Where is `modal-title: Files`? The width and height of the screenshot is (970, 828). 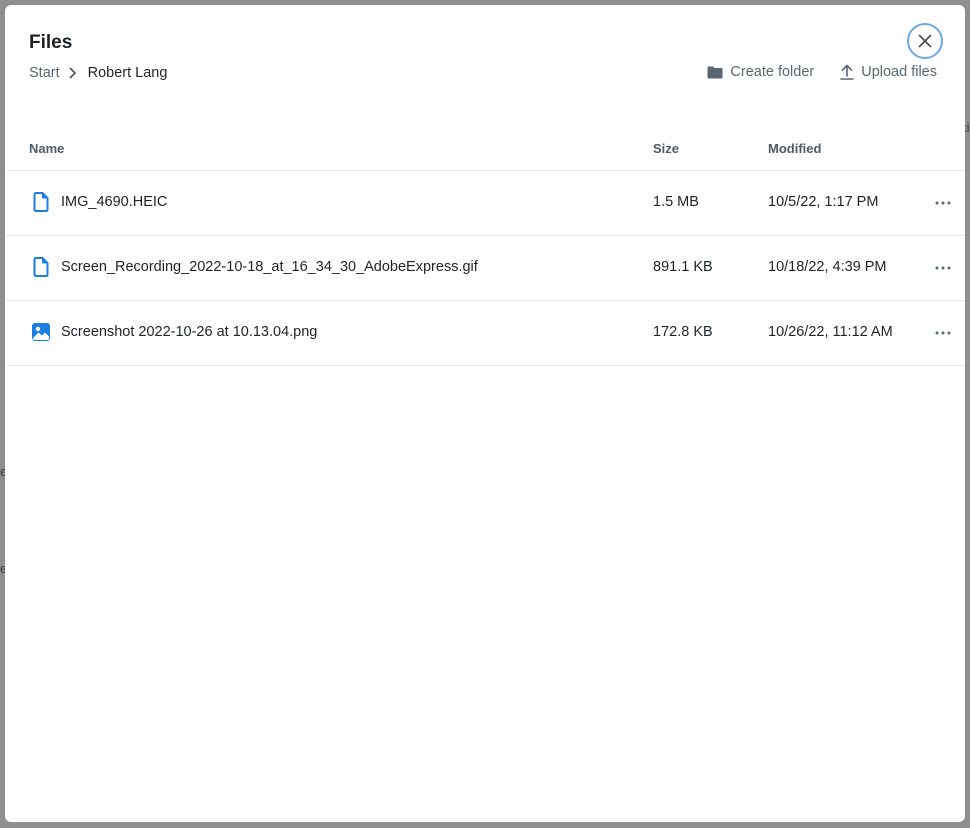 modal-title: Files is located at coordinates (51, 42).